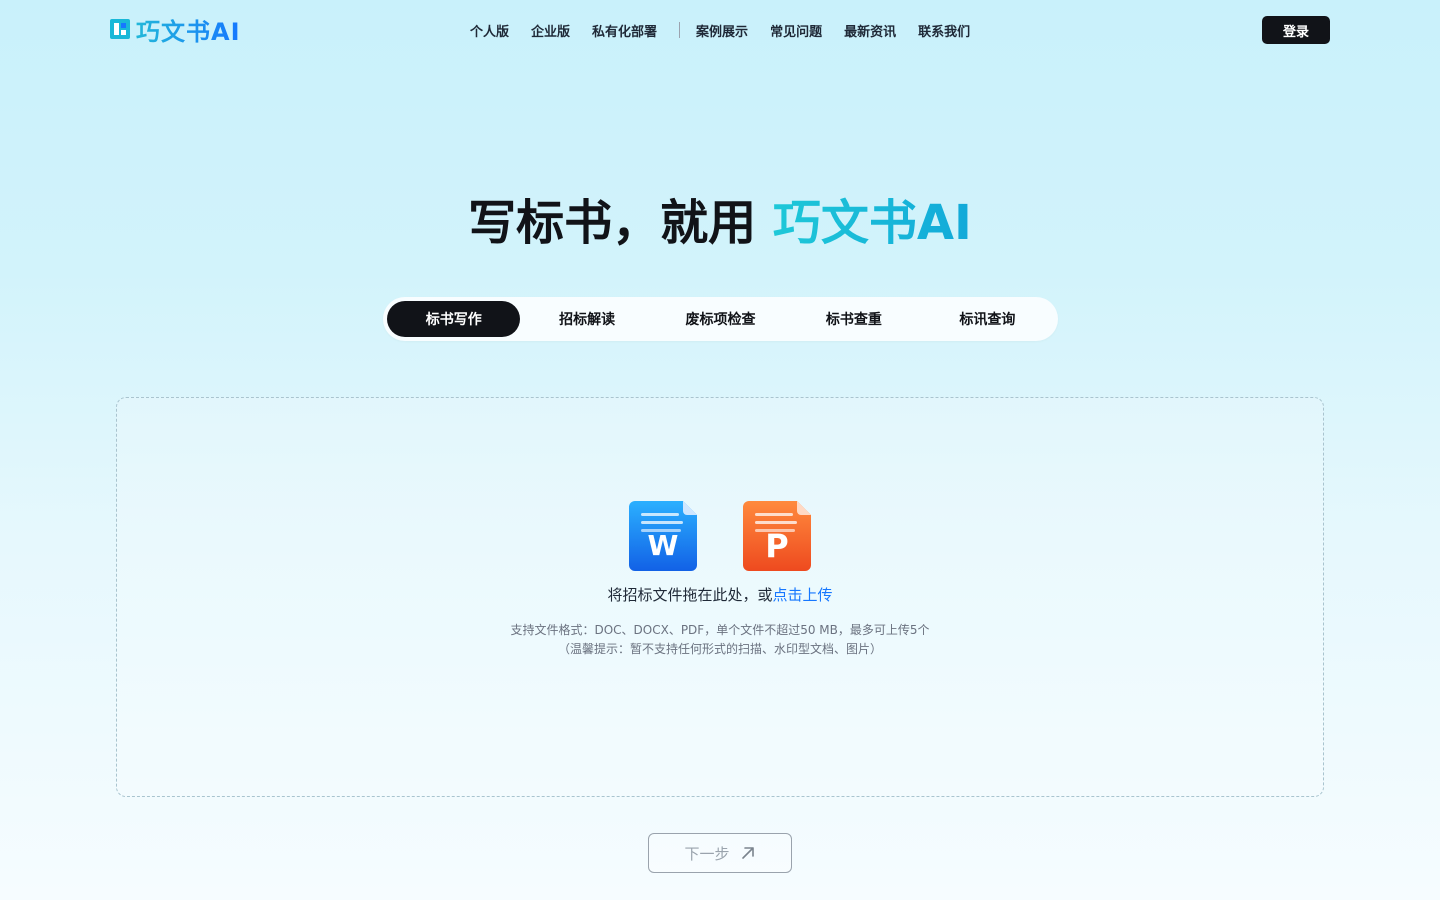  Describe the element at coordinates (120, 29) in the screenshot. I see `logo-mark-icon` at that location.